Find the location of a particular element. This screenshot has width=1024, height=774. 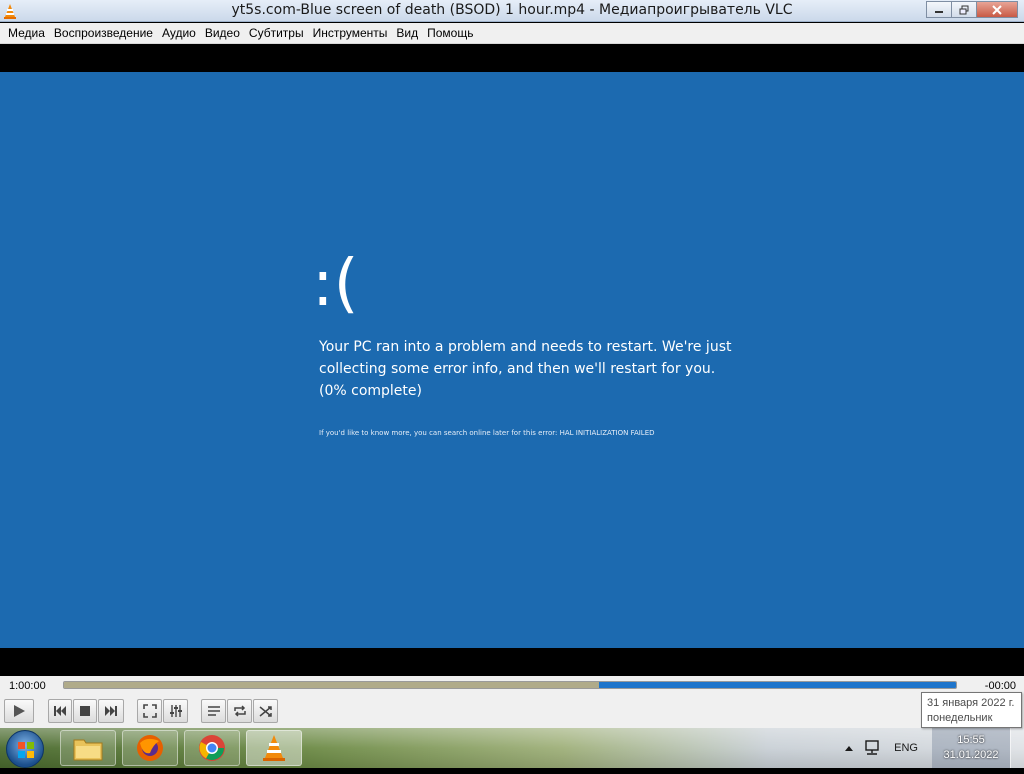

equalizer-icon is located at coordinates (175, 711).